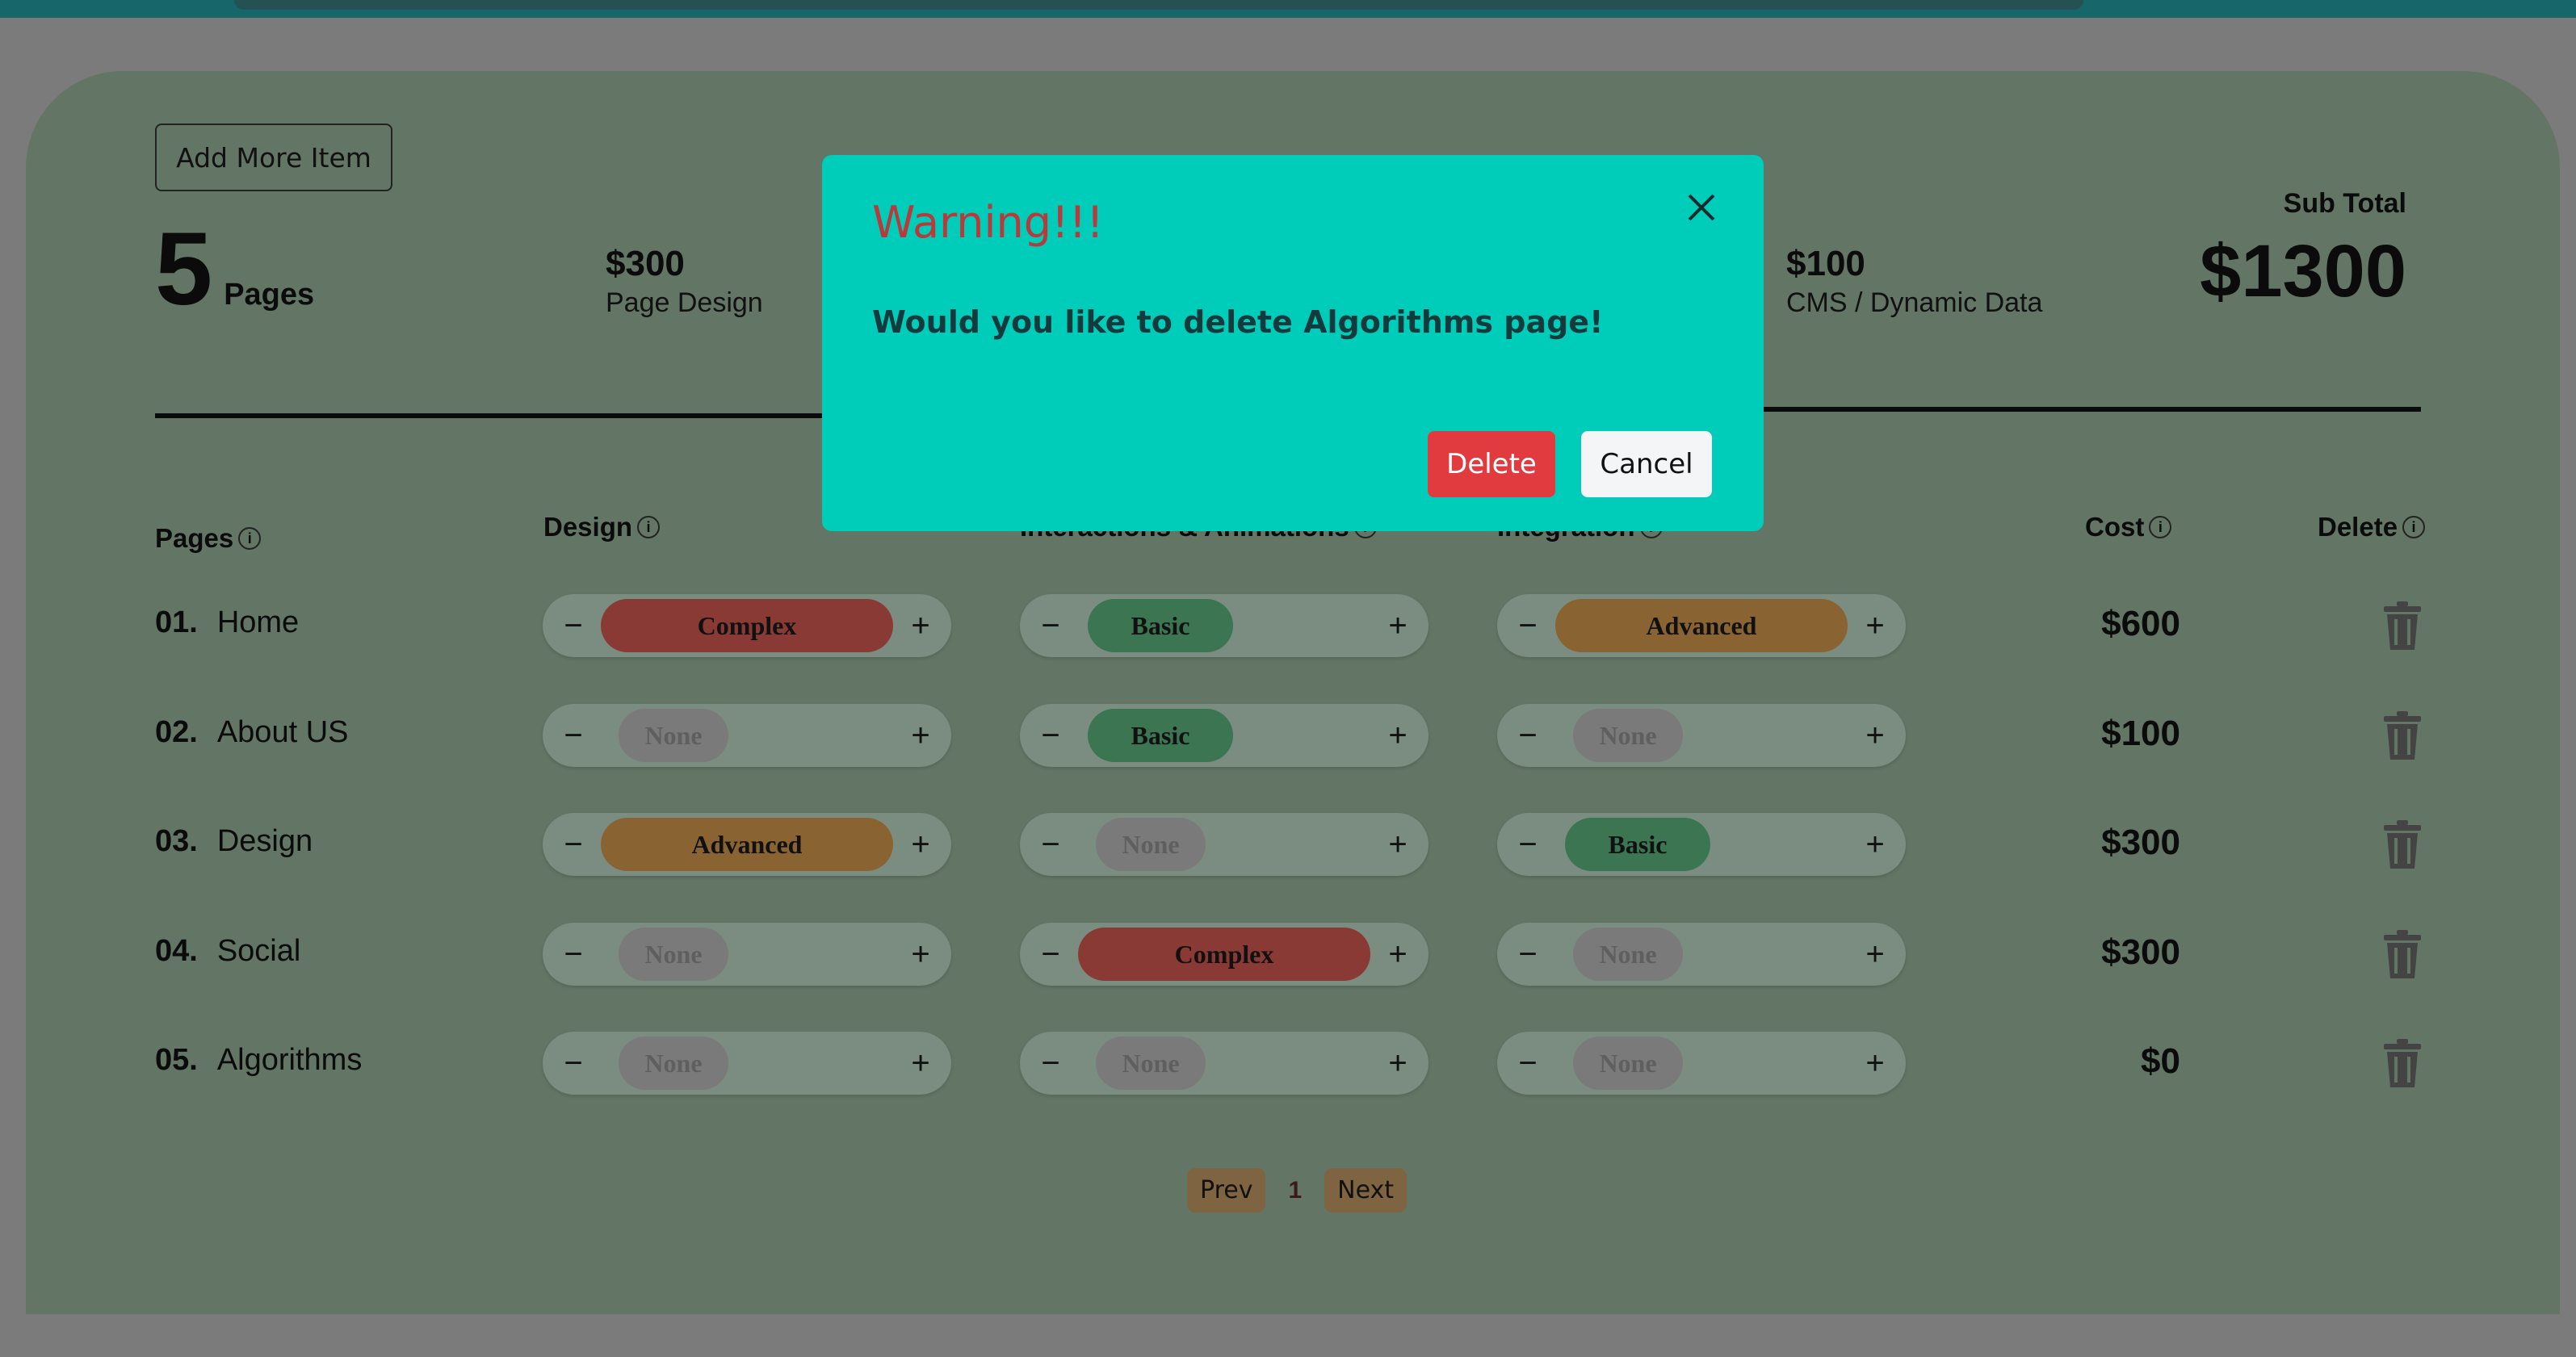 This screenshot has width=2576, height=1357. Describe the element at coordinates (2140, 733) in the screenshot. I see `row-cost: $100` at that location.